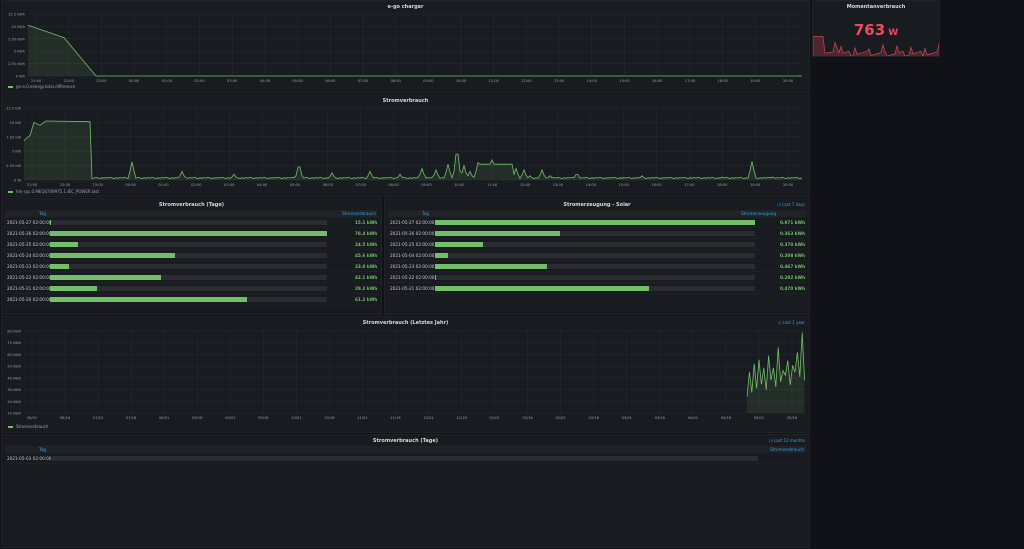 The image size is (1024, 549). I want to click on row-date: 2021-05-26 02:00:00, so click(412, 233).